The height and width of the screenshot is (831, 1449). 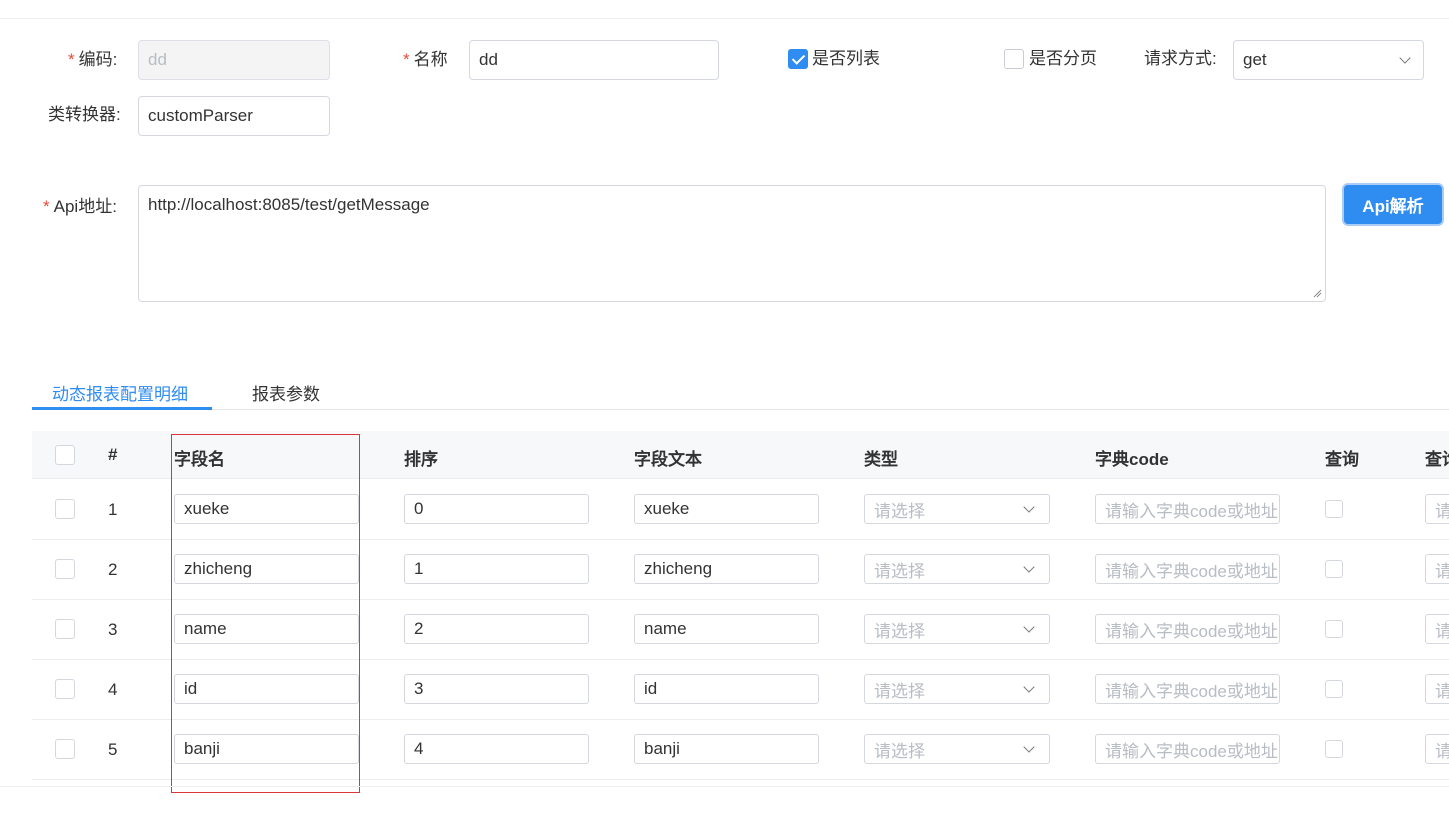 I want to click on field-text-input: banji, so click(x=726, y=749).